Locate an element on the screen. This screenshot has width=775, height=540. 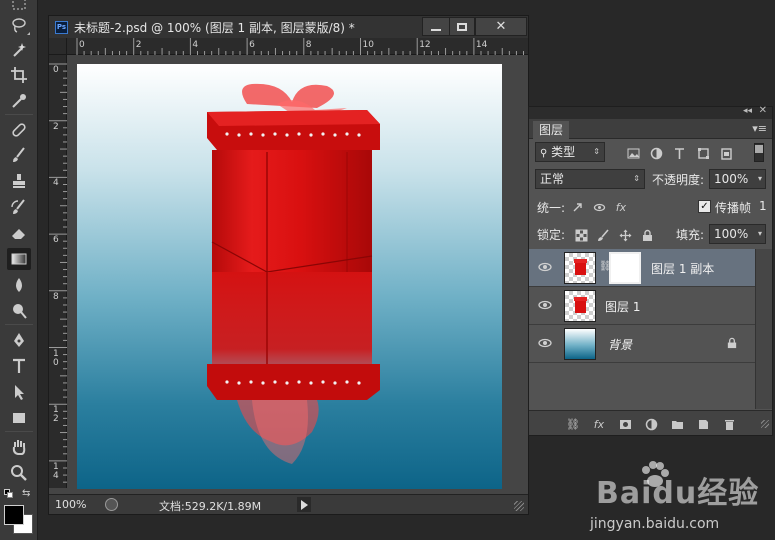
eraser-tool is located at coordinates (19, 233).